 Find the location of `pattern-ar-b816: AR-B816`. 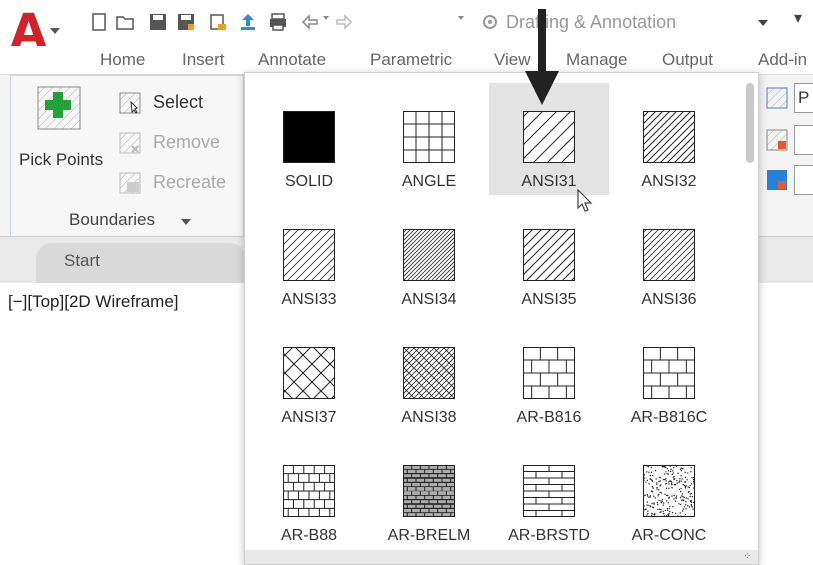

pattern-ar-b816: AR-B816 is located at coordinates (549, 375).